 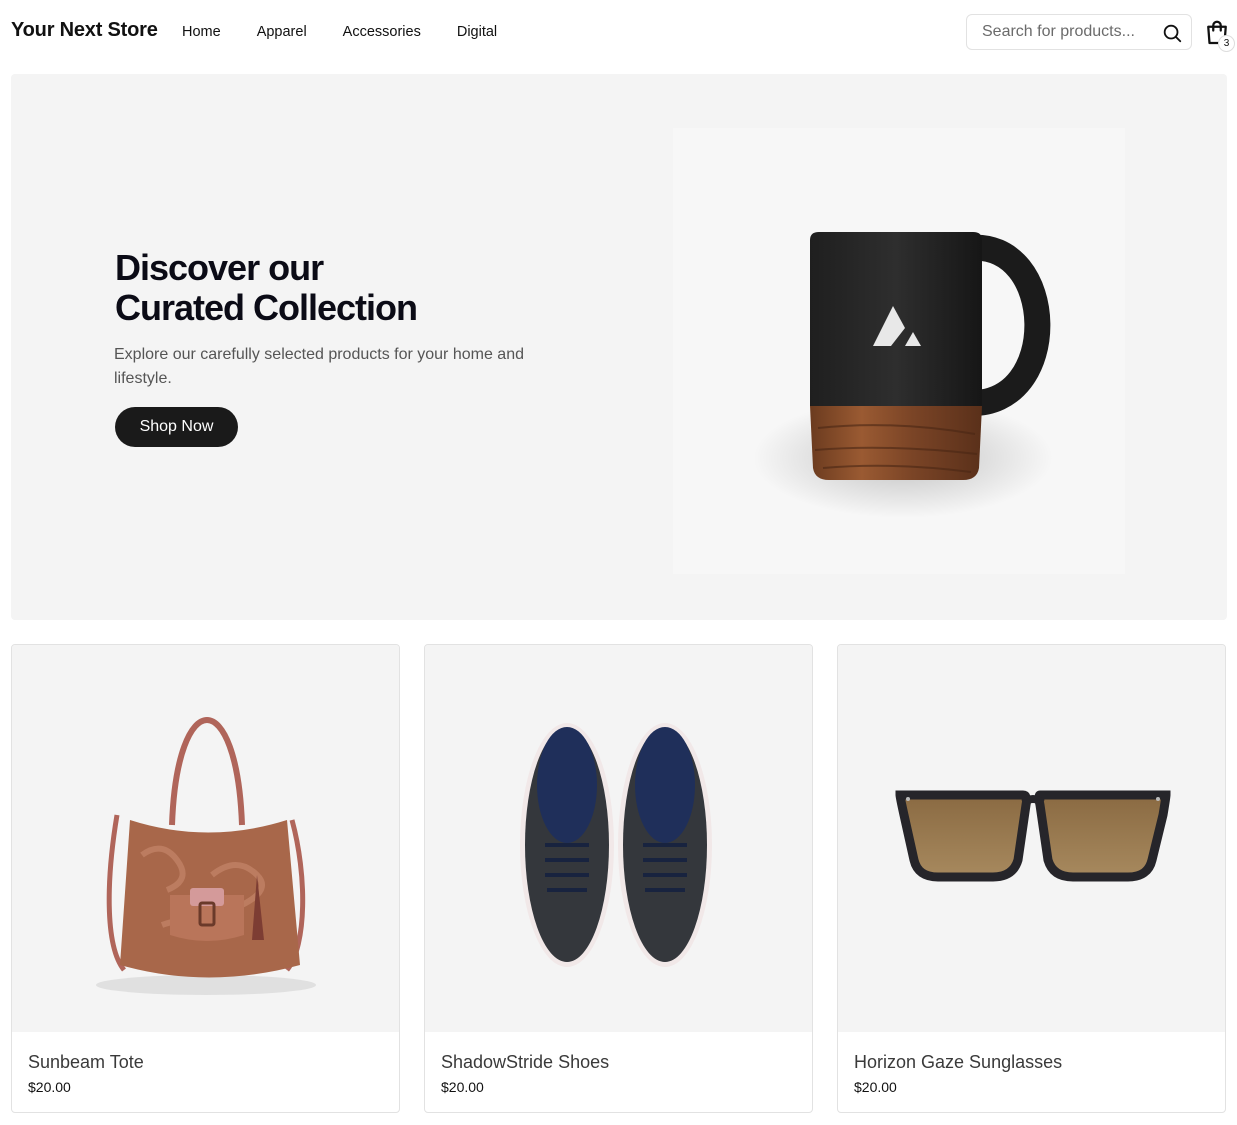 What do you see at coordinates (525, 1062) in the screenshot?
I see `product-name: ShadowStride Shoes` at bounding box center [525, 1062].